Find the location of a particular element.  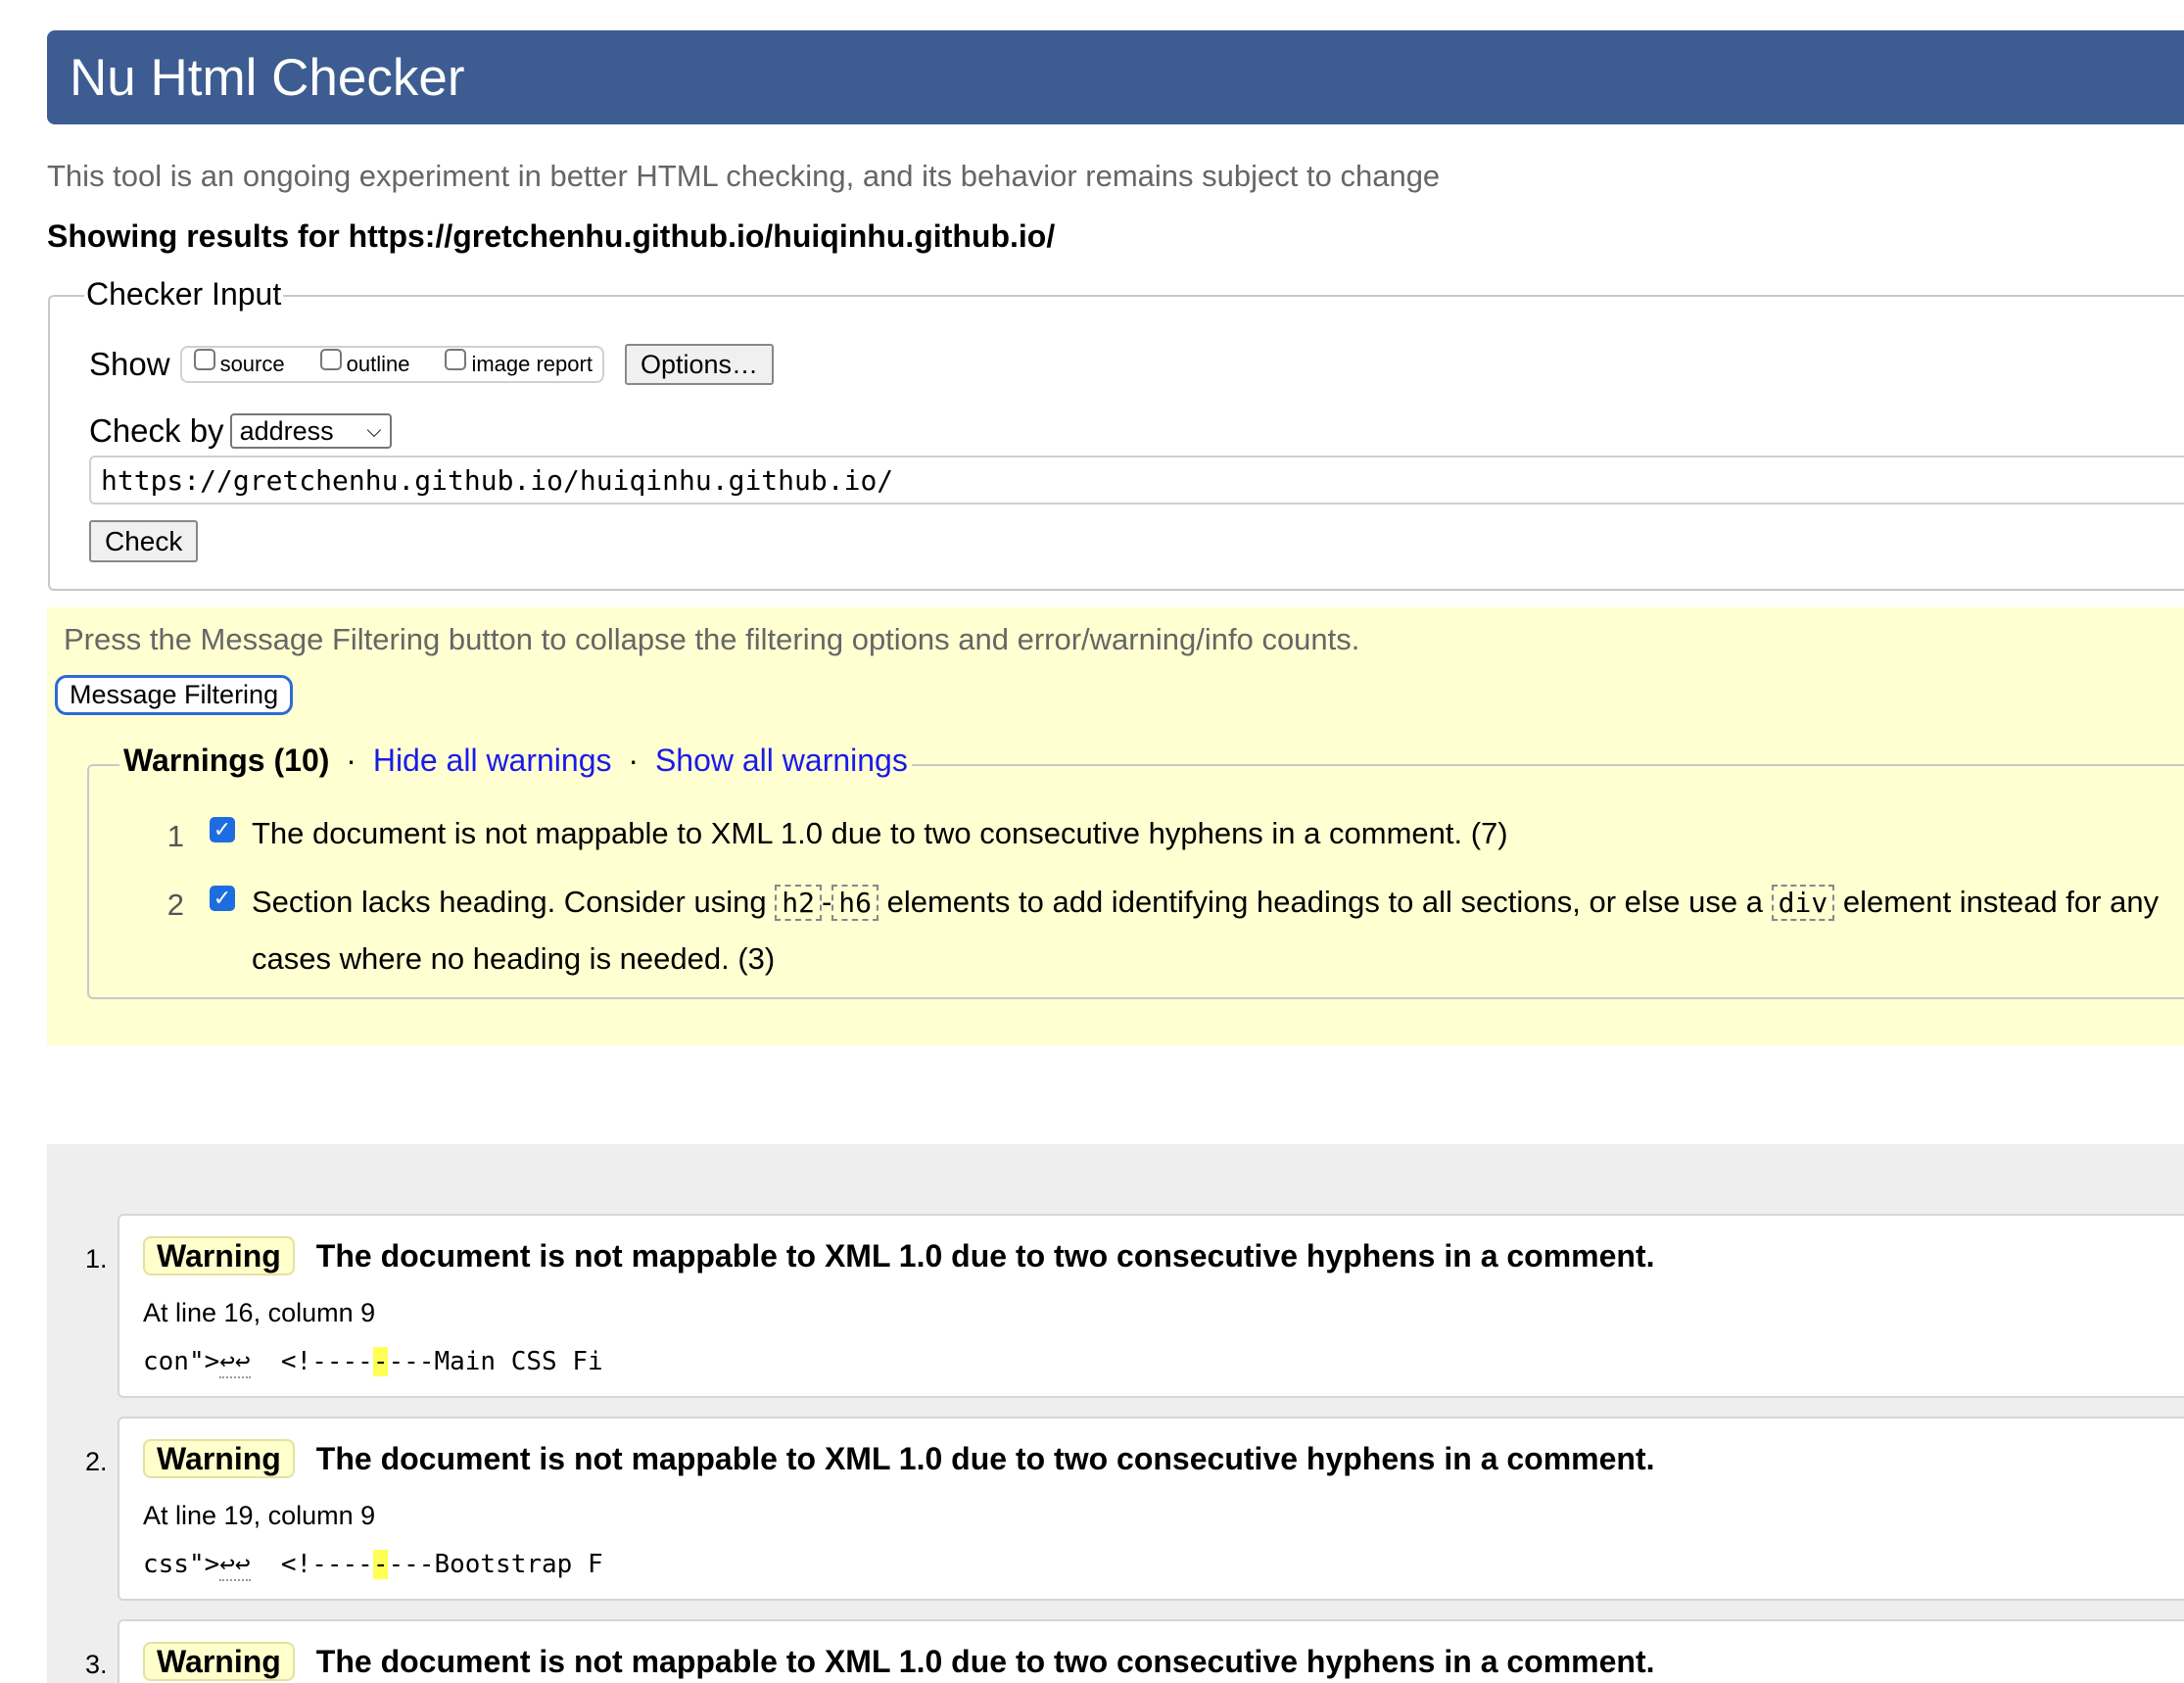

check-button: Check is located at coordinates (144, 541).